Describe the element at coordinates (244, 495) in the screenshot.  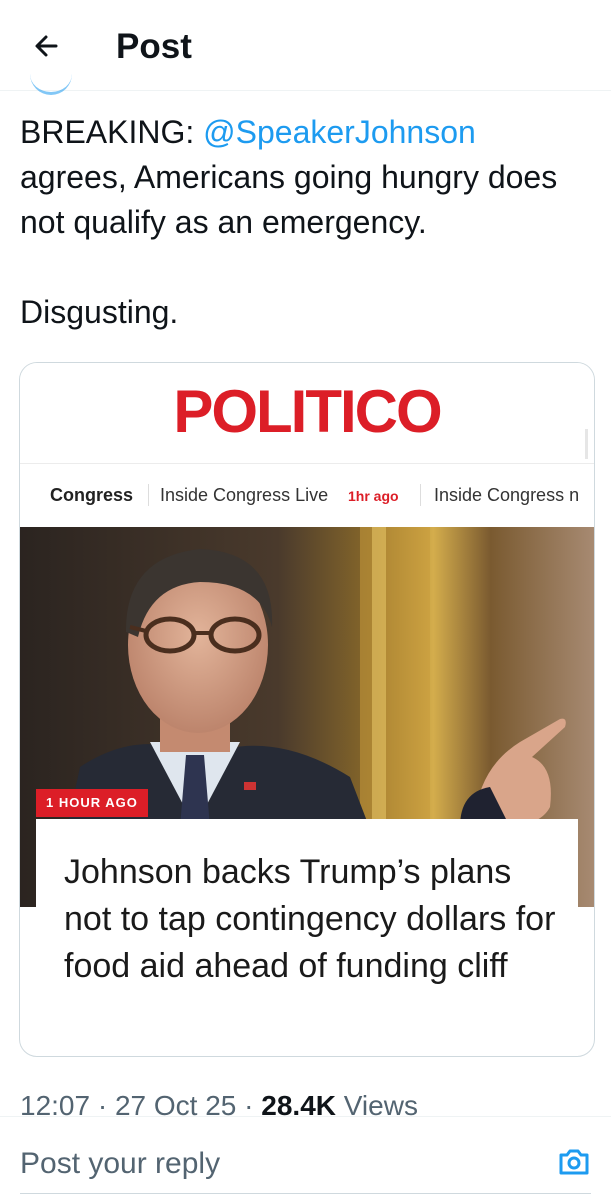
I see `nav-item-inside-congress-live: Inside Congress Live` at that location.